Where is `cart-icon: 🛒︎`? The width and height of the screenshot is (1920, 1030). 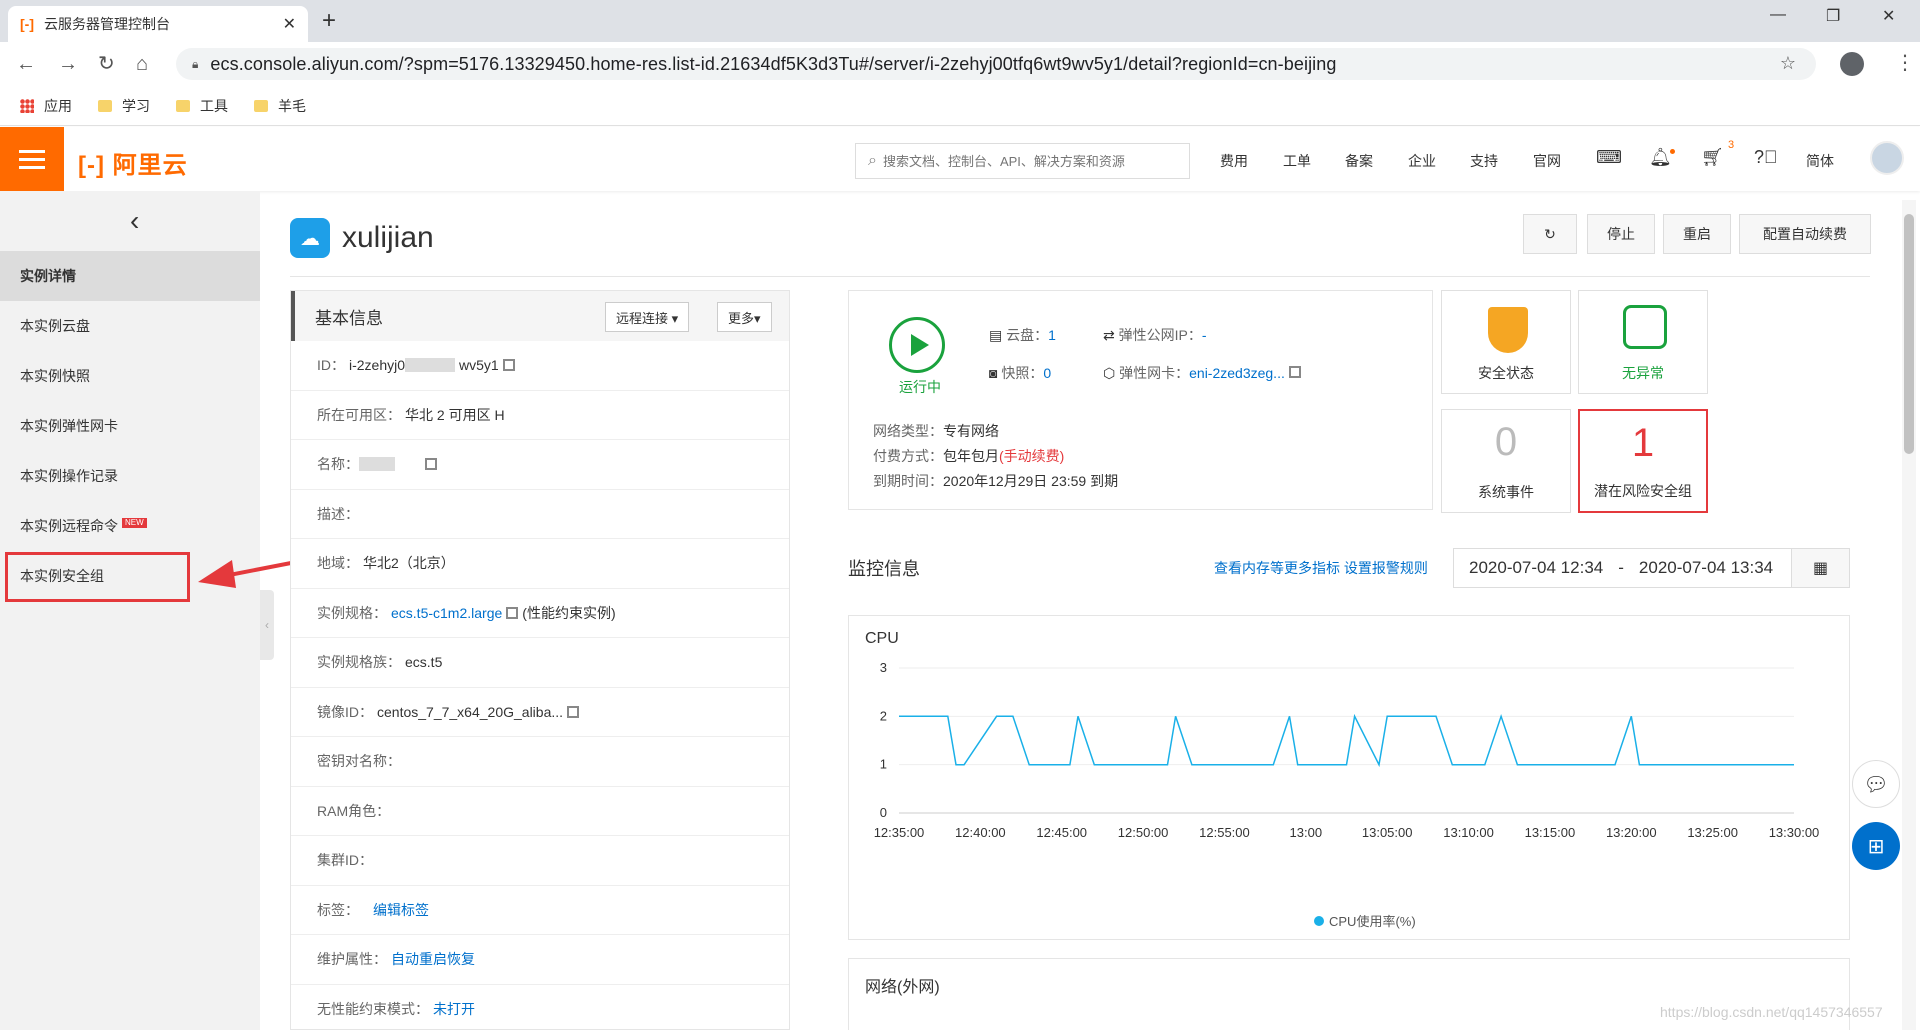
cart-icon: 🛒︎ is located at coordinates (1712, 157).